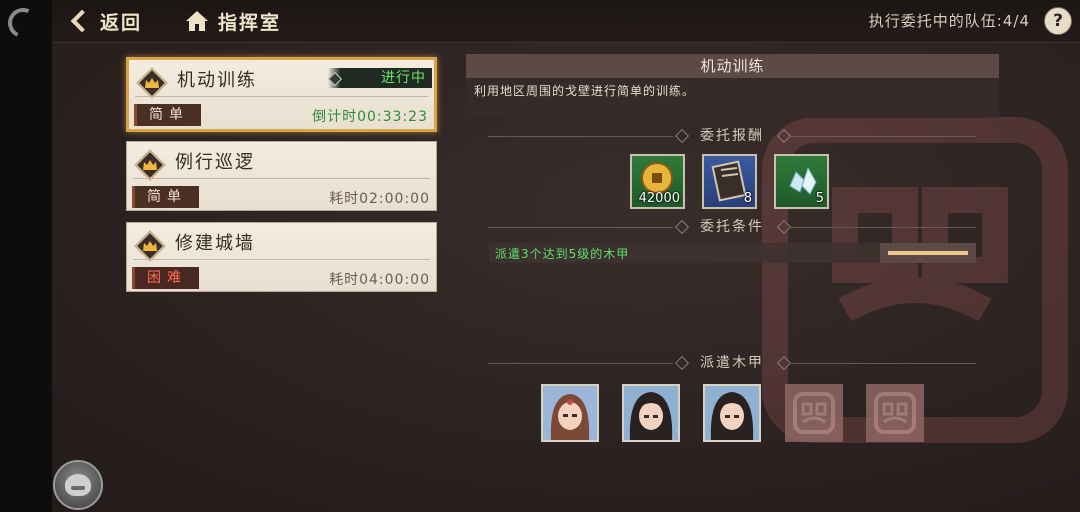 The width and height of the screenshot is (1080, 512). I want to click on dispatch-slot-4-empty, so click(814, 413).